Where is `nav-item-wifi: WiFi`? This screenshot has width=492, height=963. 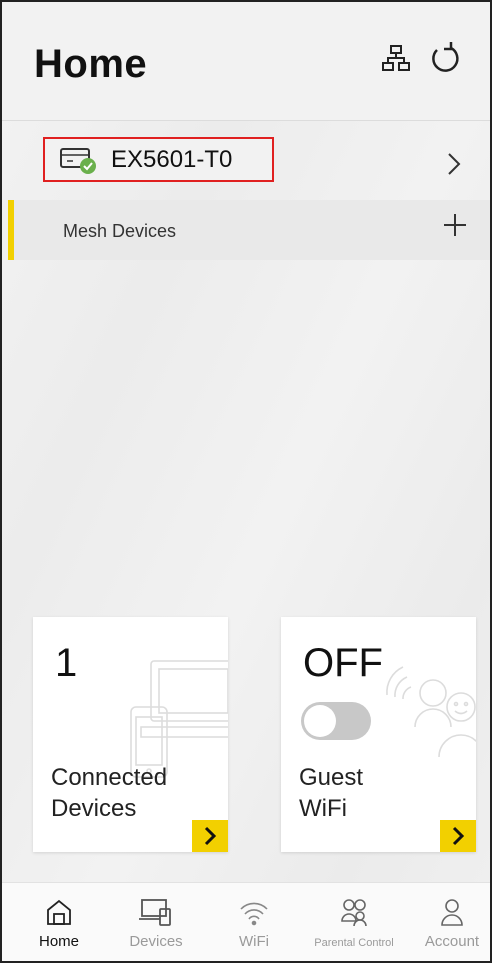 nav-item-wifi: WiFi is located at coordinates (254, 922).